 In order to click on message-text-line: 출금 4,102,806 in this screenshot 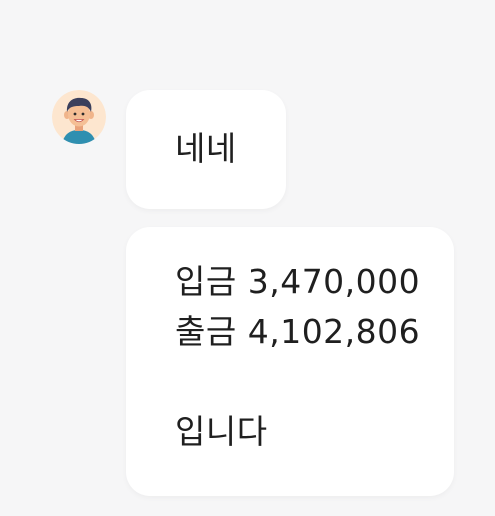, I will do `click(298, 331)`.